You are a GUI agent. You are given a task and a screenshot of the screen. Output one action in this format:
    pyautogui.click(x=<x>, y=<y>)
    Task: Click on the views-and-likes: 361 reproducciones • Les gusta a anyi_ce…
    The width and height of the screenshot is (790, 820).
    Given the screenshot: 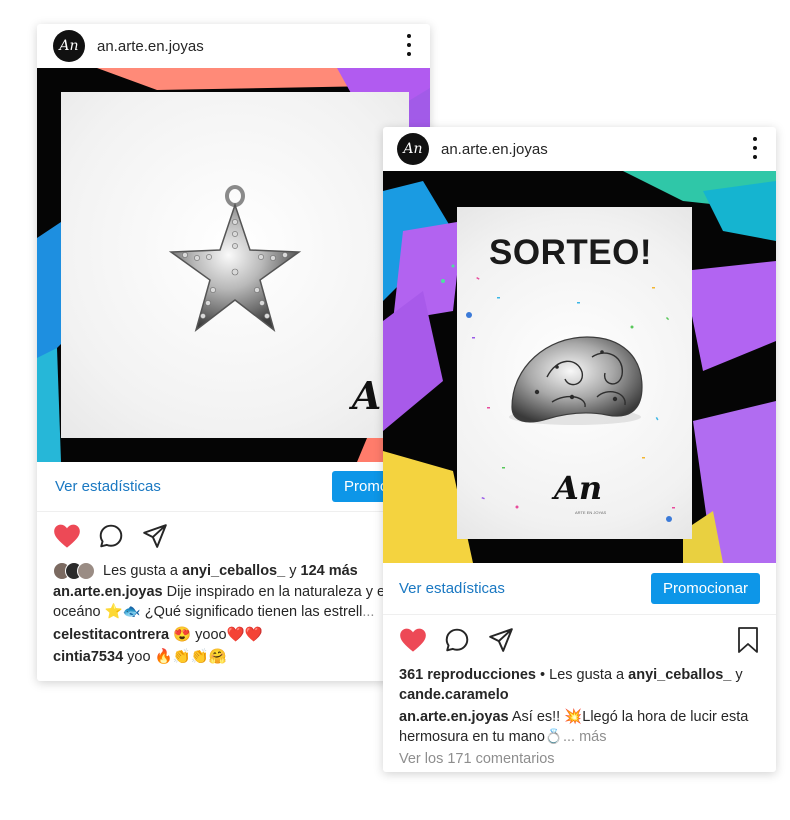 What is the action you would take?
    pyautogui.click(x=579, y=675)
    